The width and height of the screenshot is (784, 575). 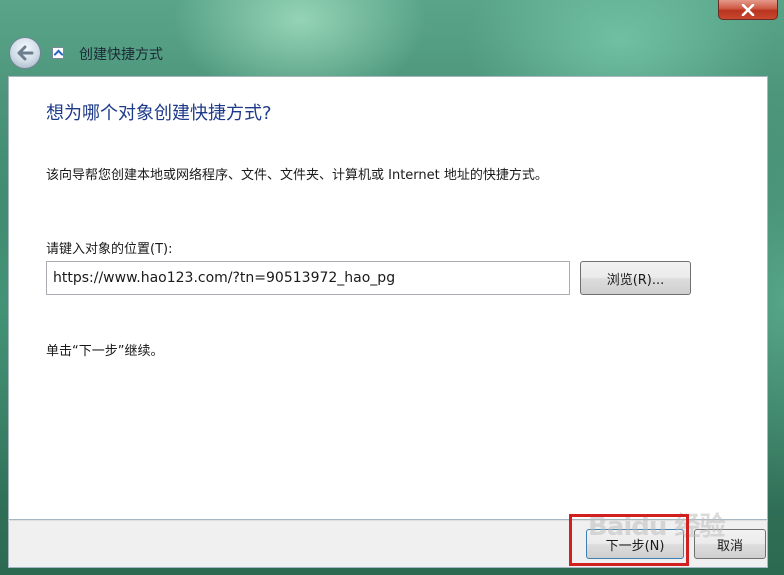 What do you see at coordinates (109, 249) in the screenshot?
I see `location-label: 请键入对象的位置(T):` at bounding box center [109, 249].